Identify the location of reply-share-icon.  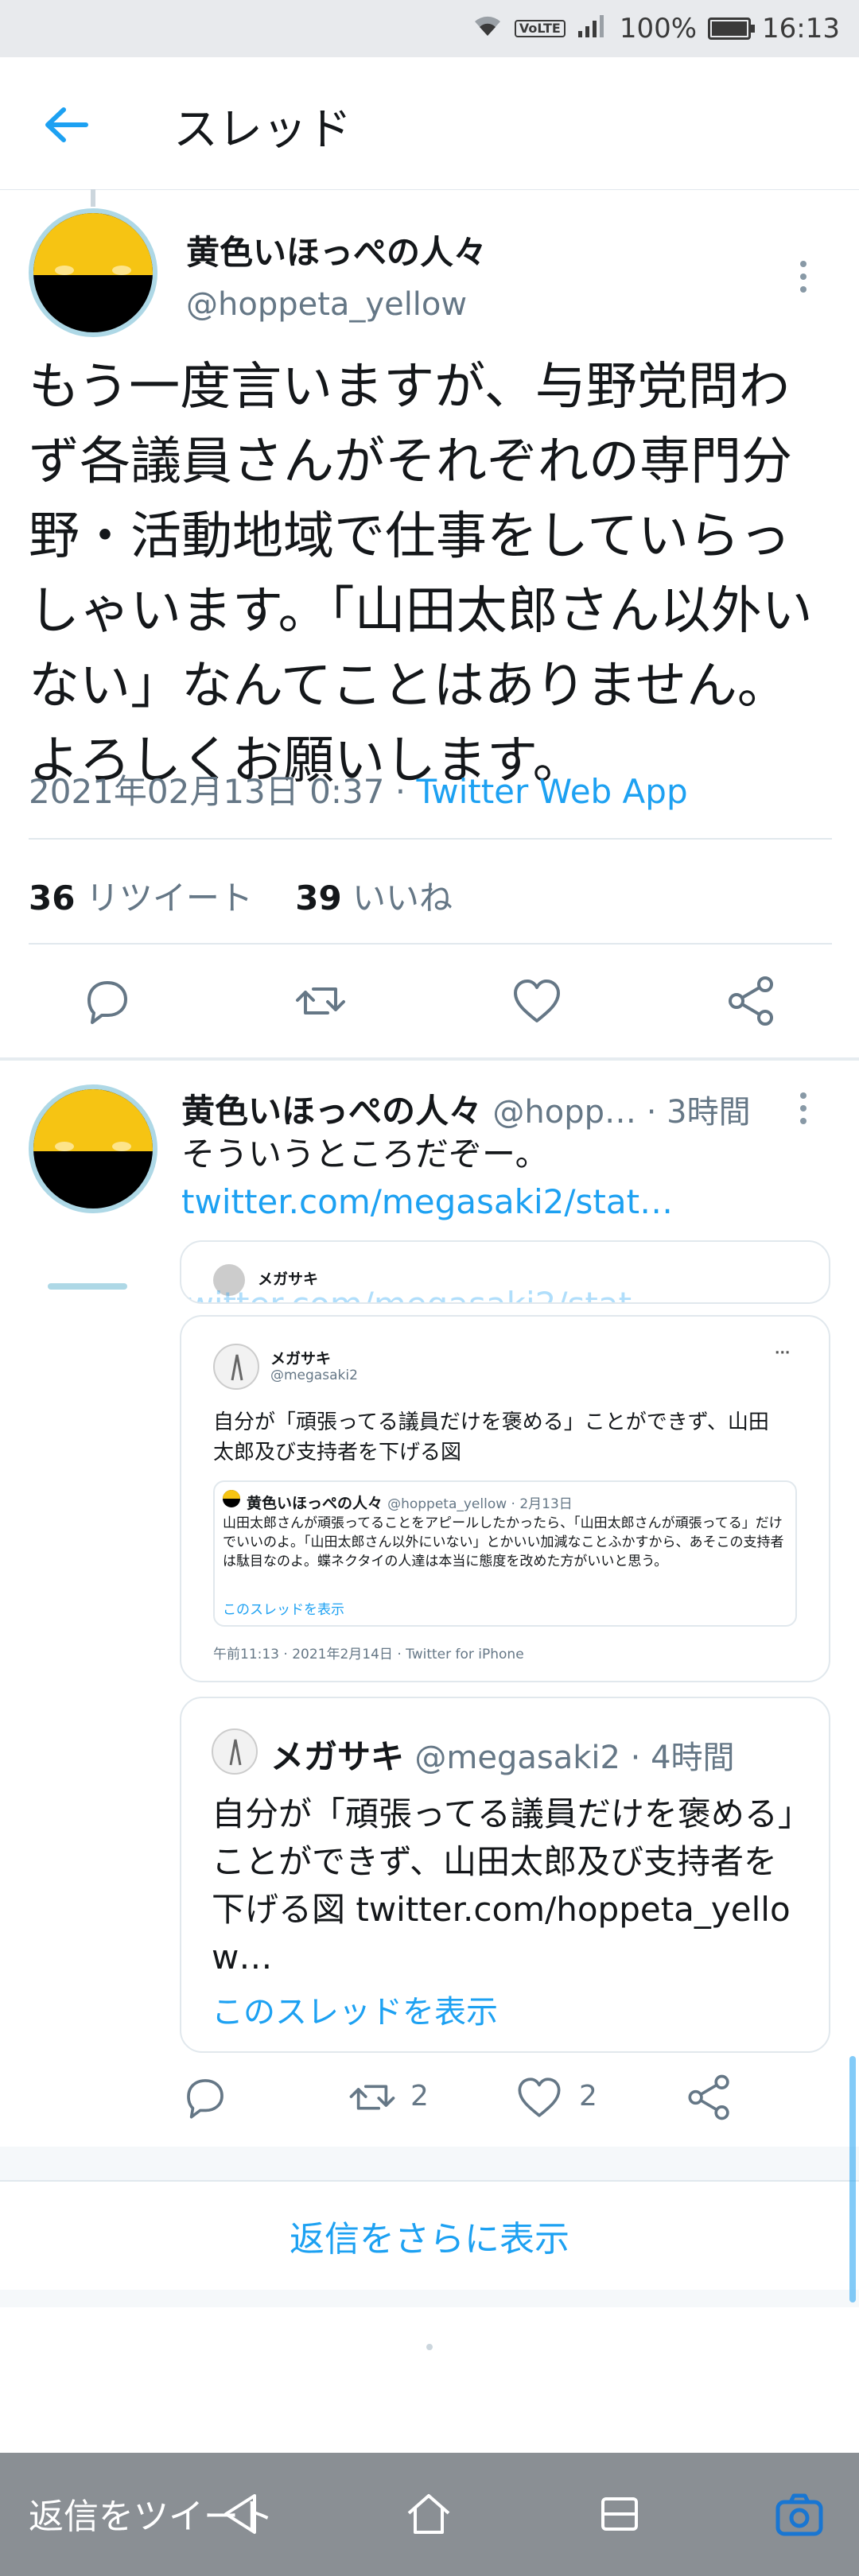
(709, 2097).